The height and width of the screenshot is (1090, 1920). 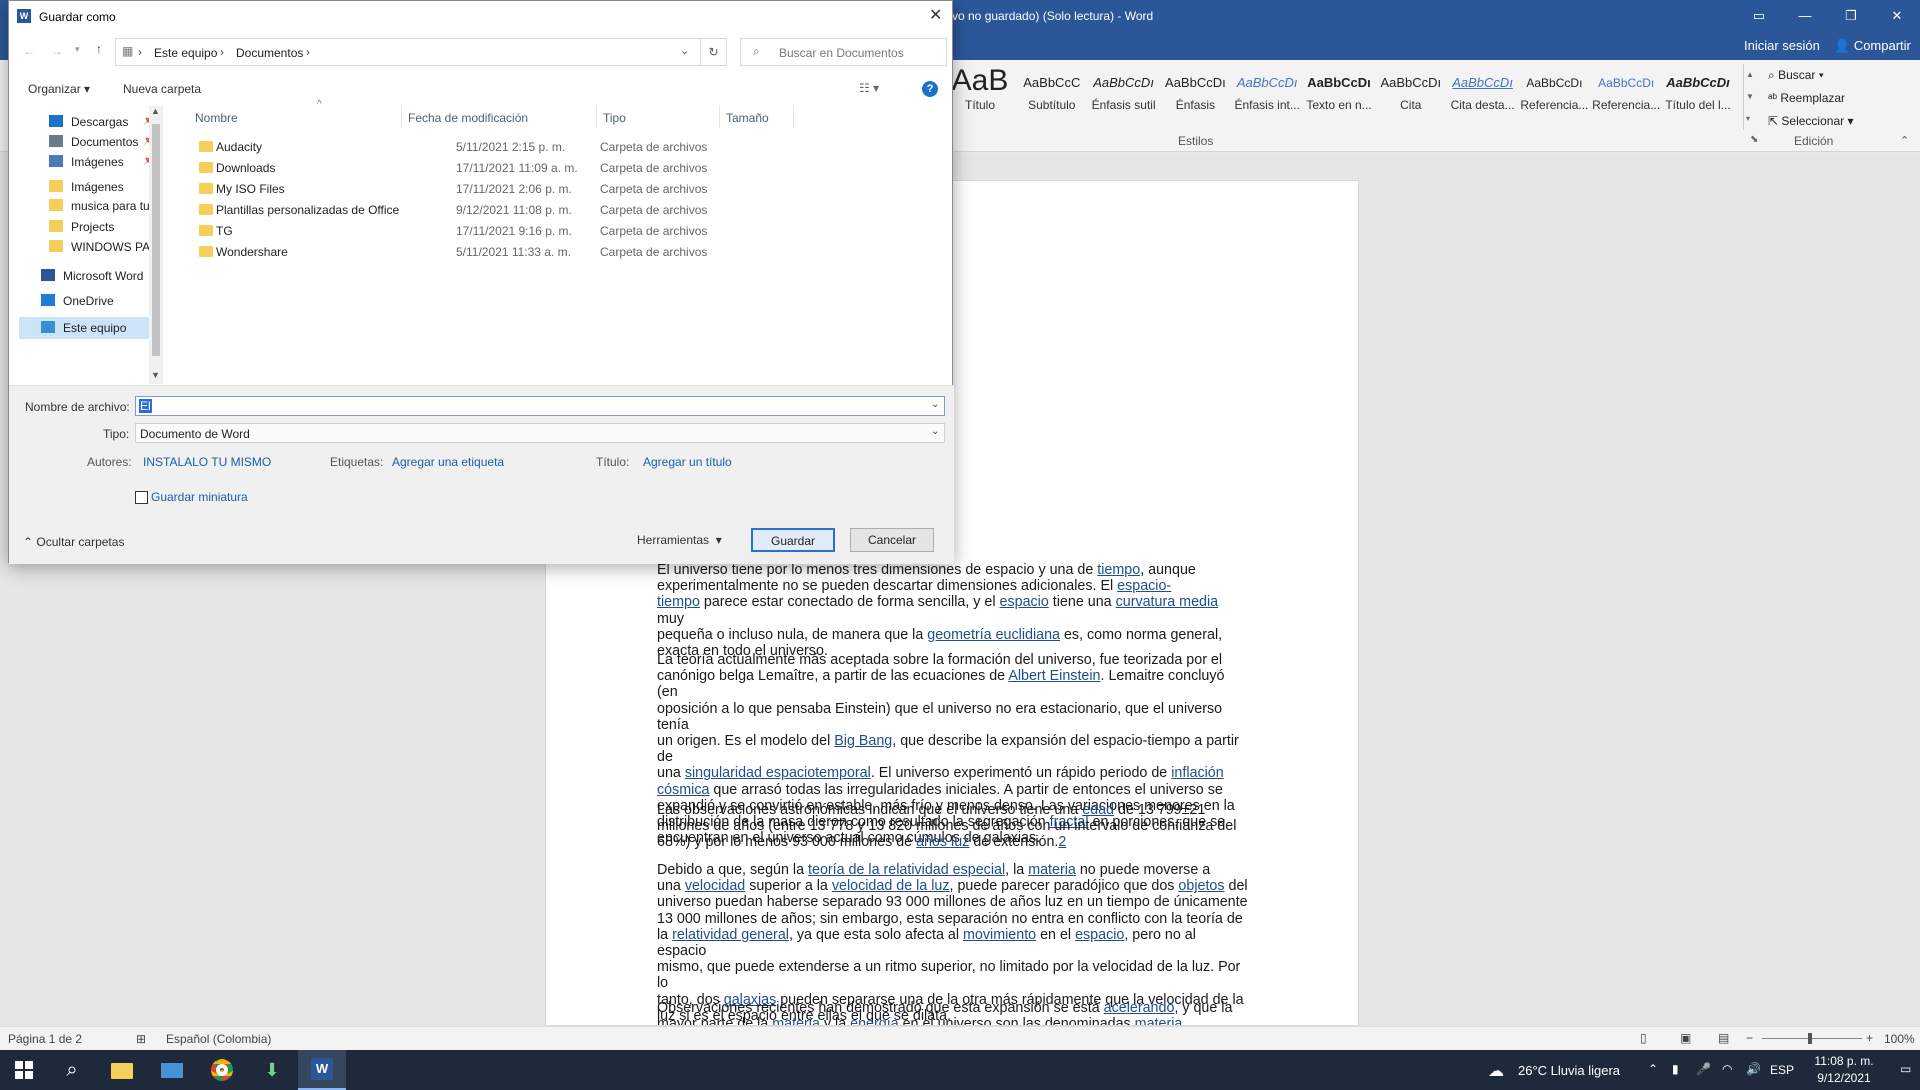 I want to click on nav-item: Projects, so click(x=89, y=227).